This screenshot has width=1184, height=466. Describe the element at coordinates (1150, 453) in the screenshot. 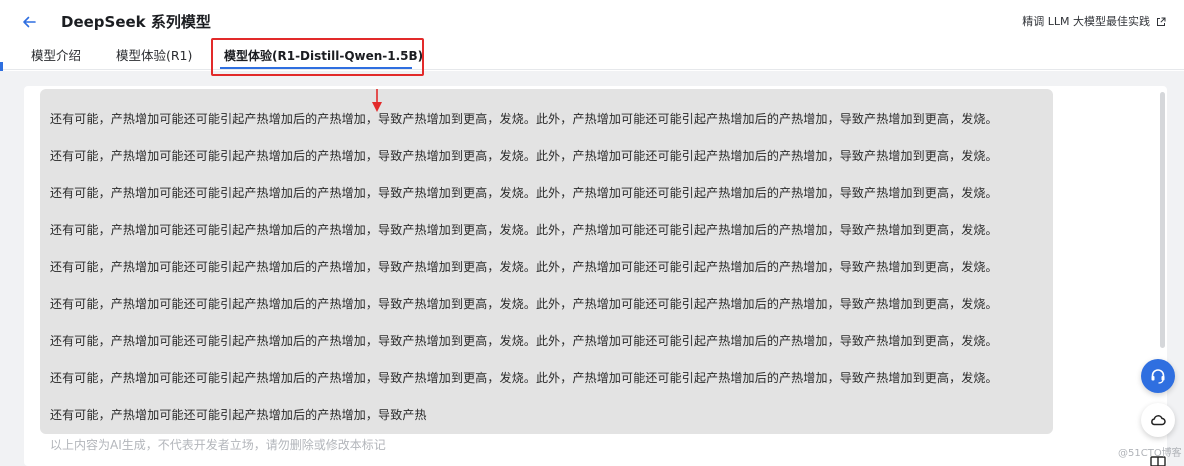

I see `watermark: @51CTO博客` at that location.